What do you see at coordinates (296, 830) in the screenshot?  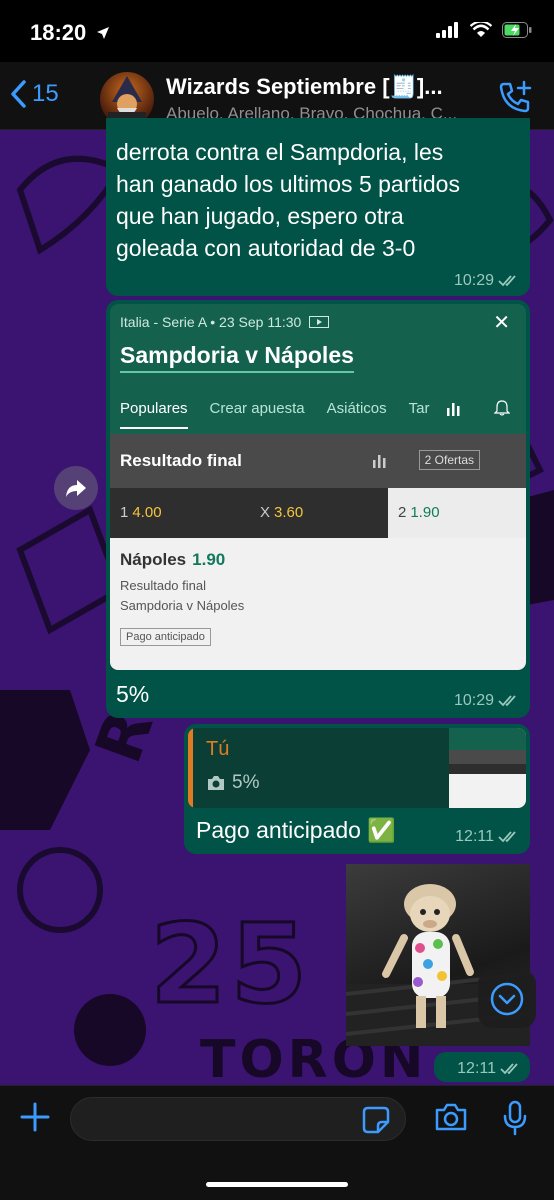 I see `message-3-text: Pago anticipado ✅` at bounding box center [296, 830].